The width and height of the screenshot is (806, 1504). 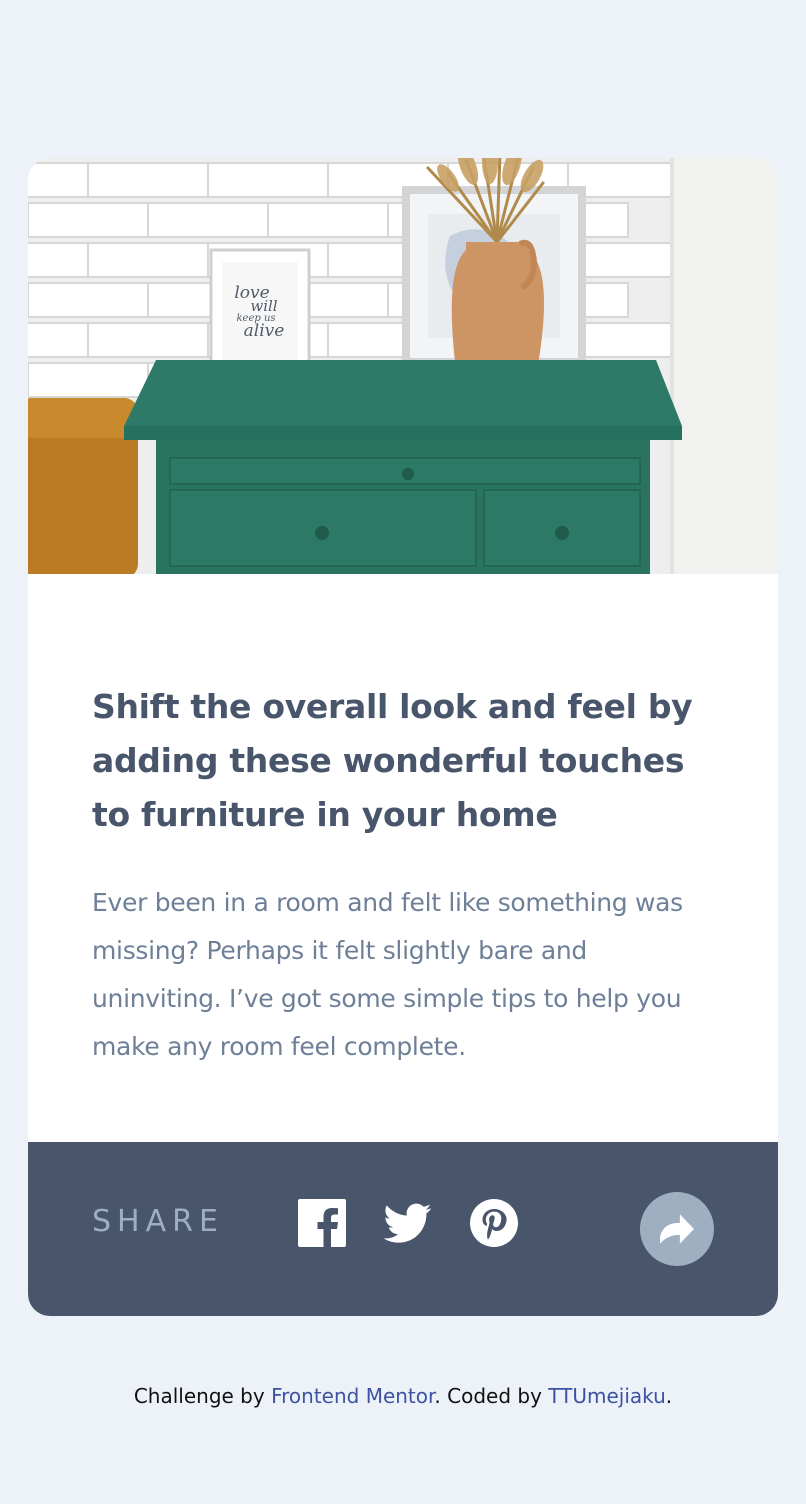 I want to click on share-label: SHARE, so click(x=158, y=1221).